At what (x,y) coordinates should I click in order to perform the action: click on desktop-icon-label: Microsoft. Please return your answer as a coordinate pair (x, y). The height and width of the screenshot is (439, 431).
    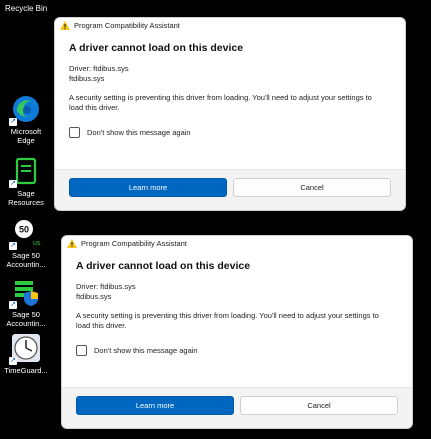
    Looking at the image, I should click on (26, 131).